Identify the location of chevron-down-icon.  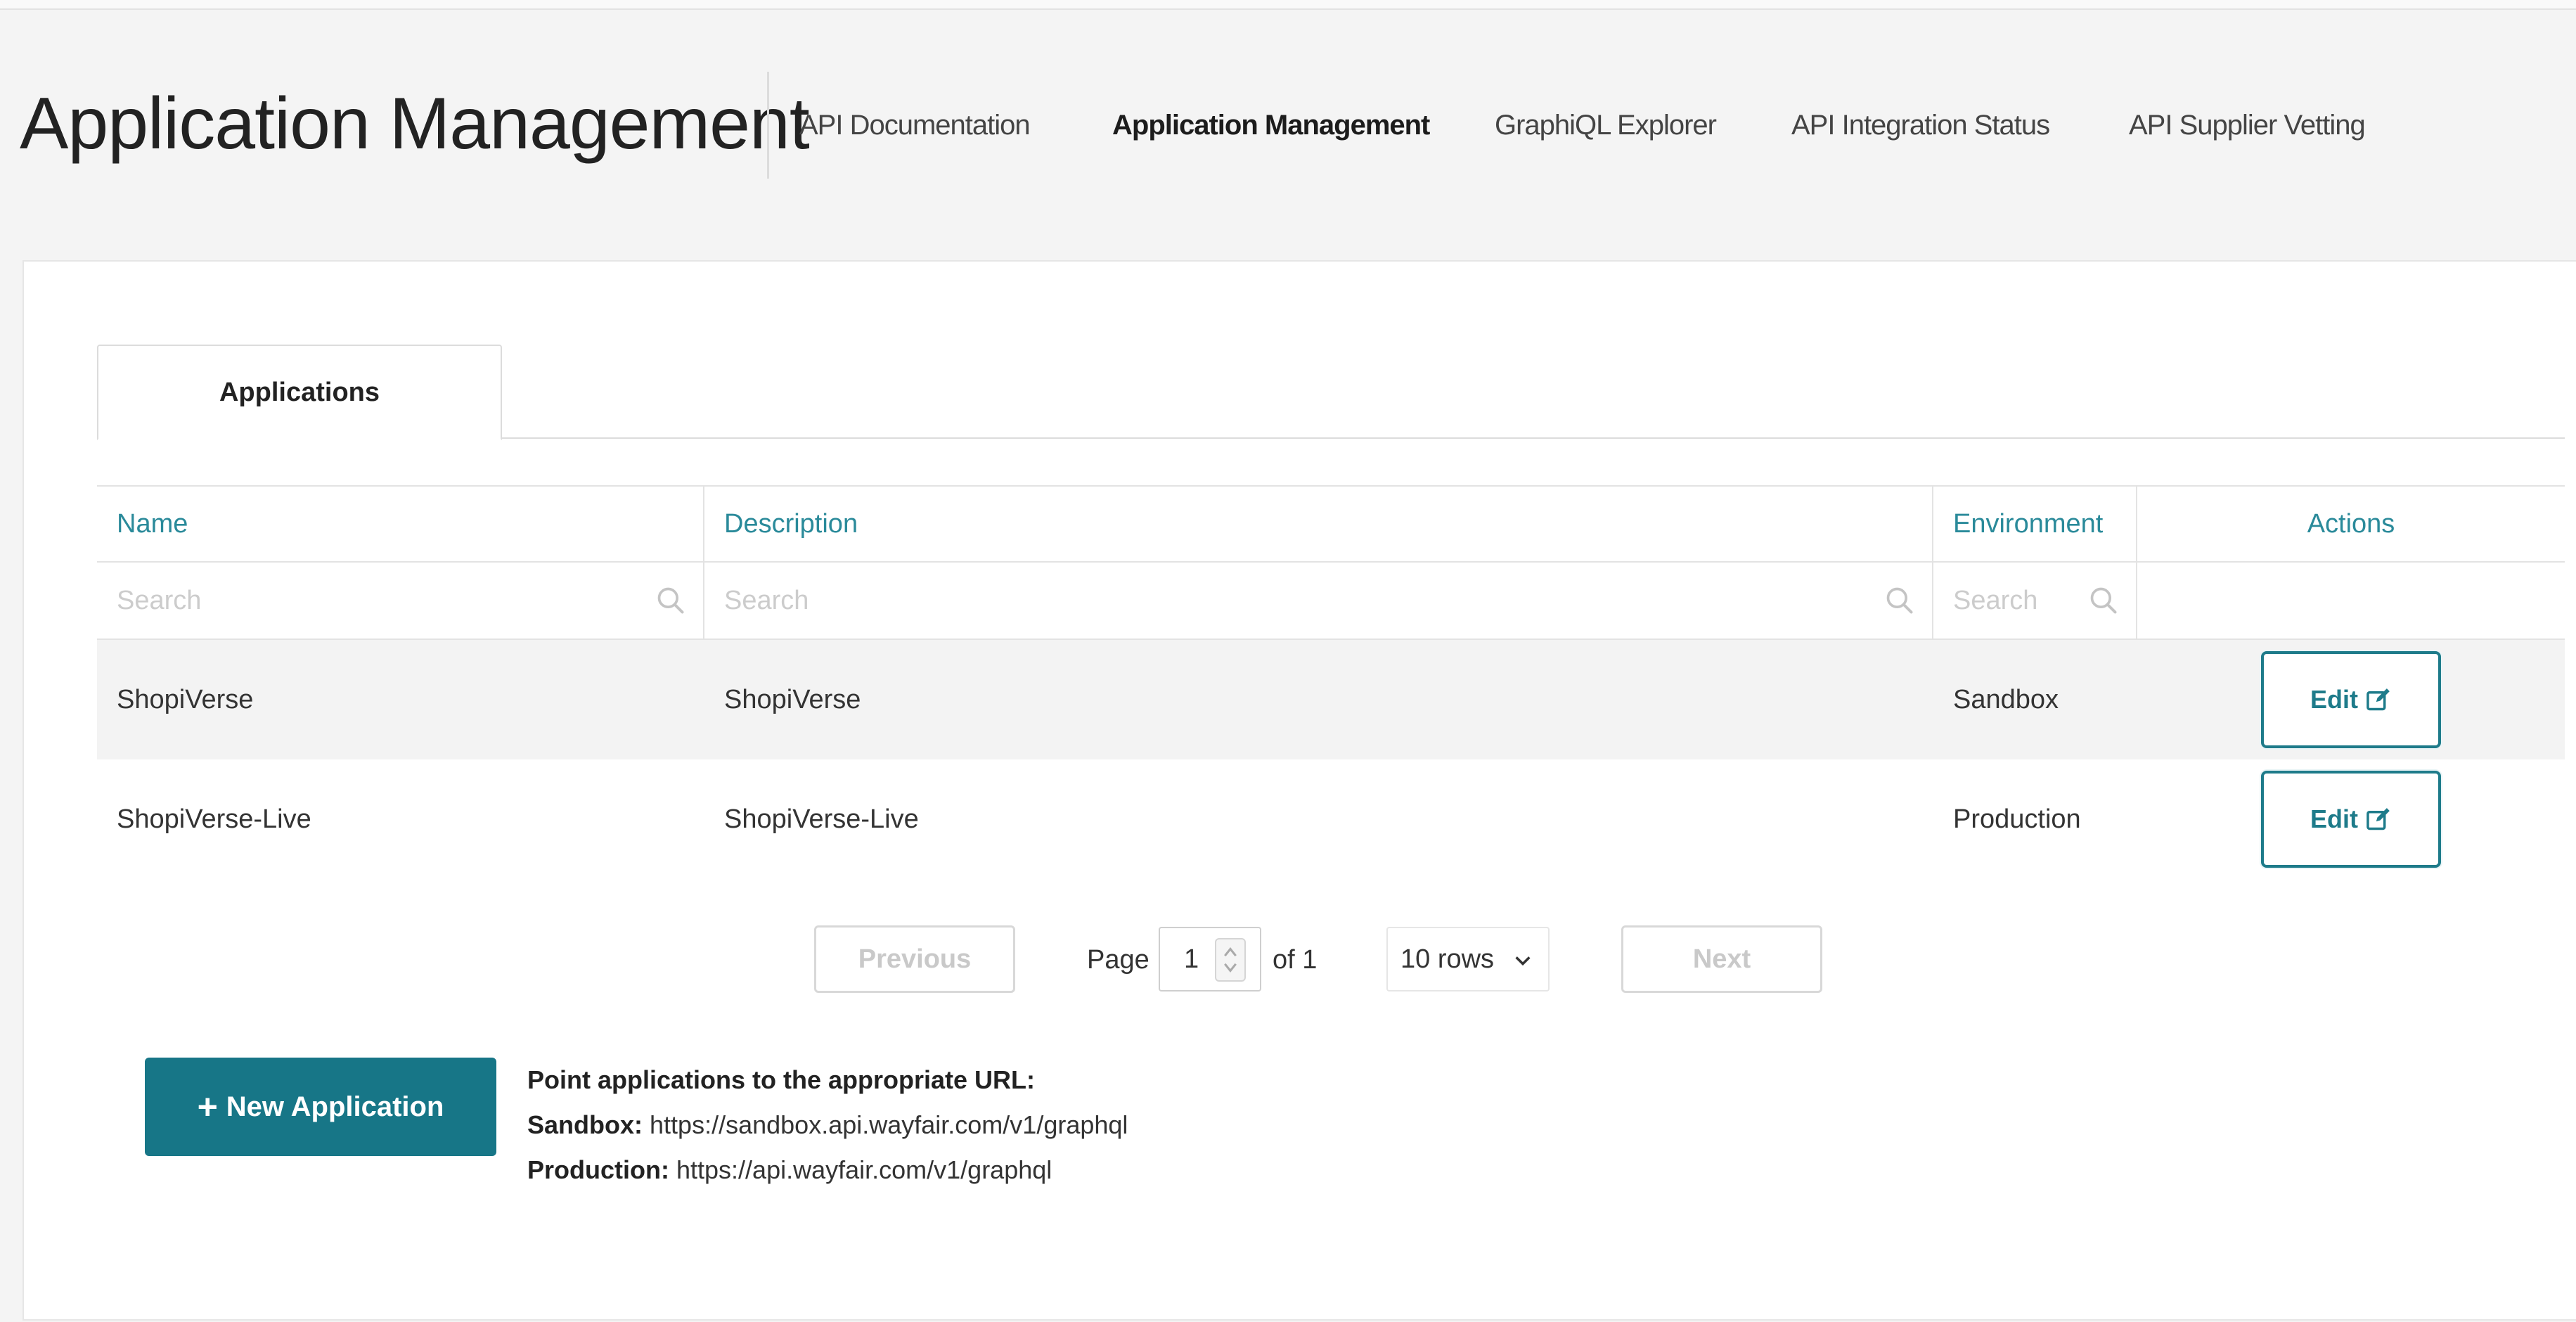
(1523, 961).